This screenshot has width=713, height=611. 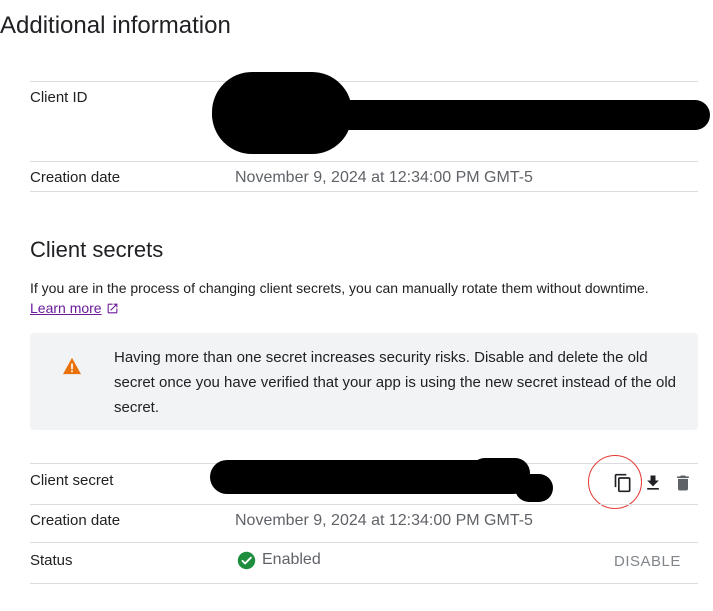 What do you see at coordinates (75, 520) in the screenshot?
I see `secret-creation-date-label: Creation date` at bounding box center [75, 520].